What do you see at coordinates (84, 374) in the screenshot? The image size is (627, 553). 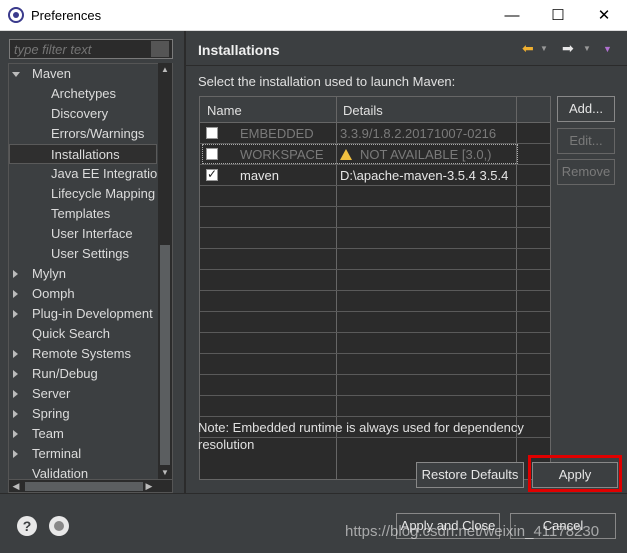 I see `tree-item-run-debug: Run/Debug` at bounding box center [84, 374].